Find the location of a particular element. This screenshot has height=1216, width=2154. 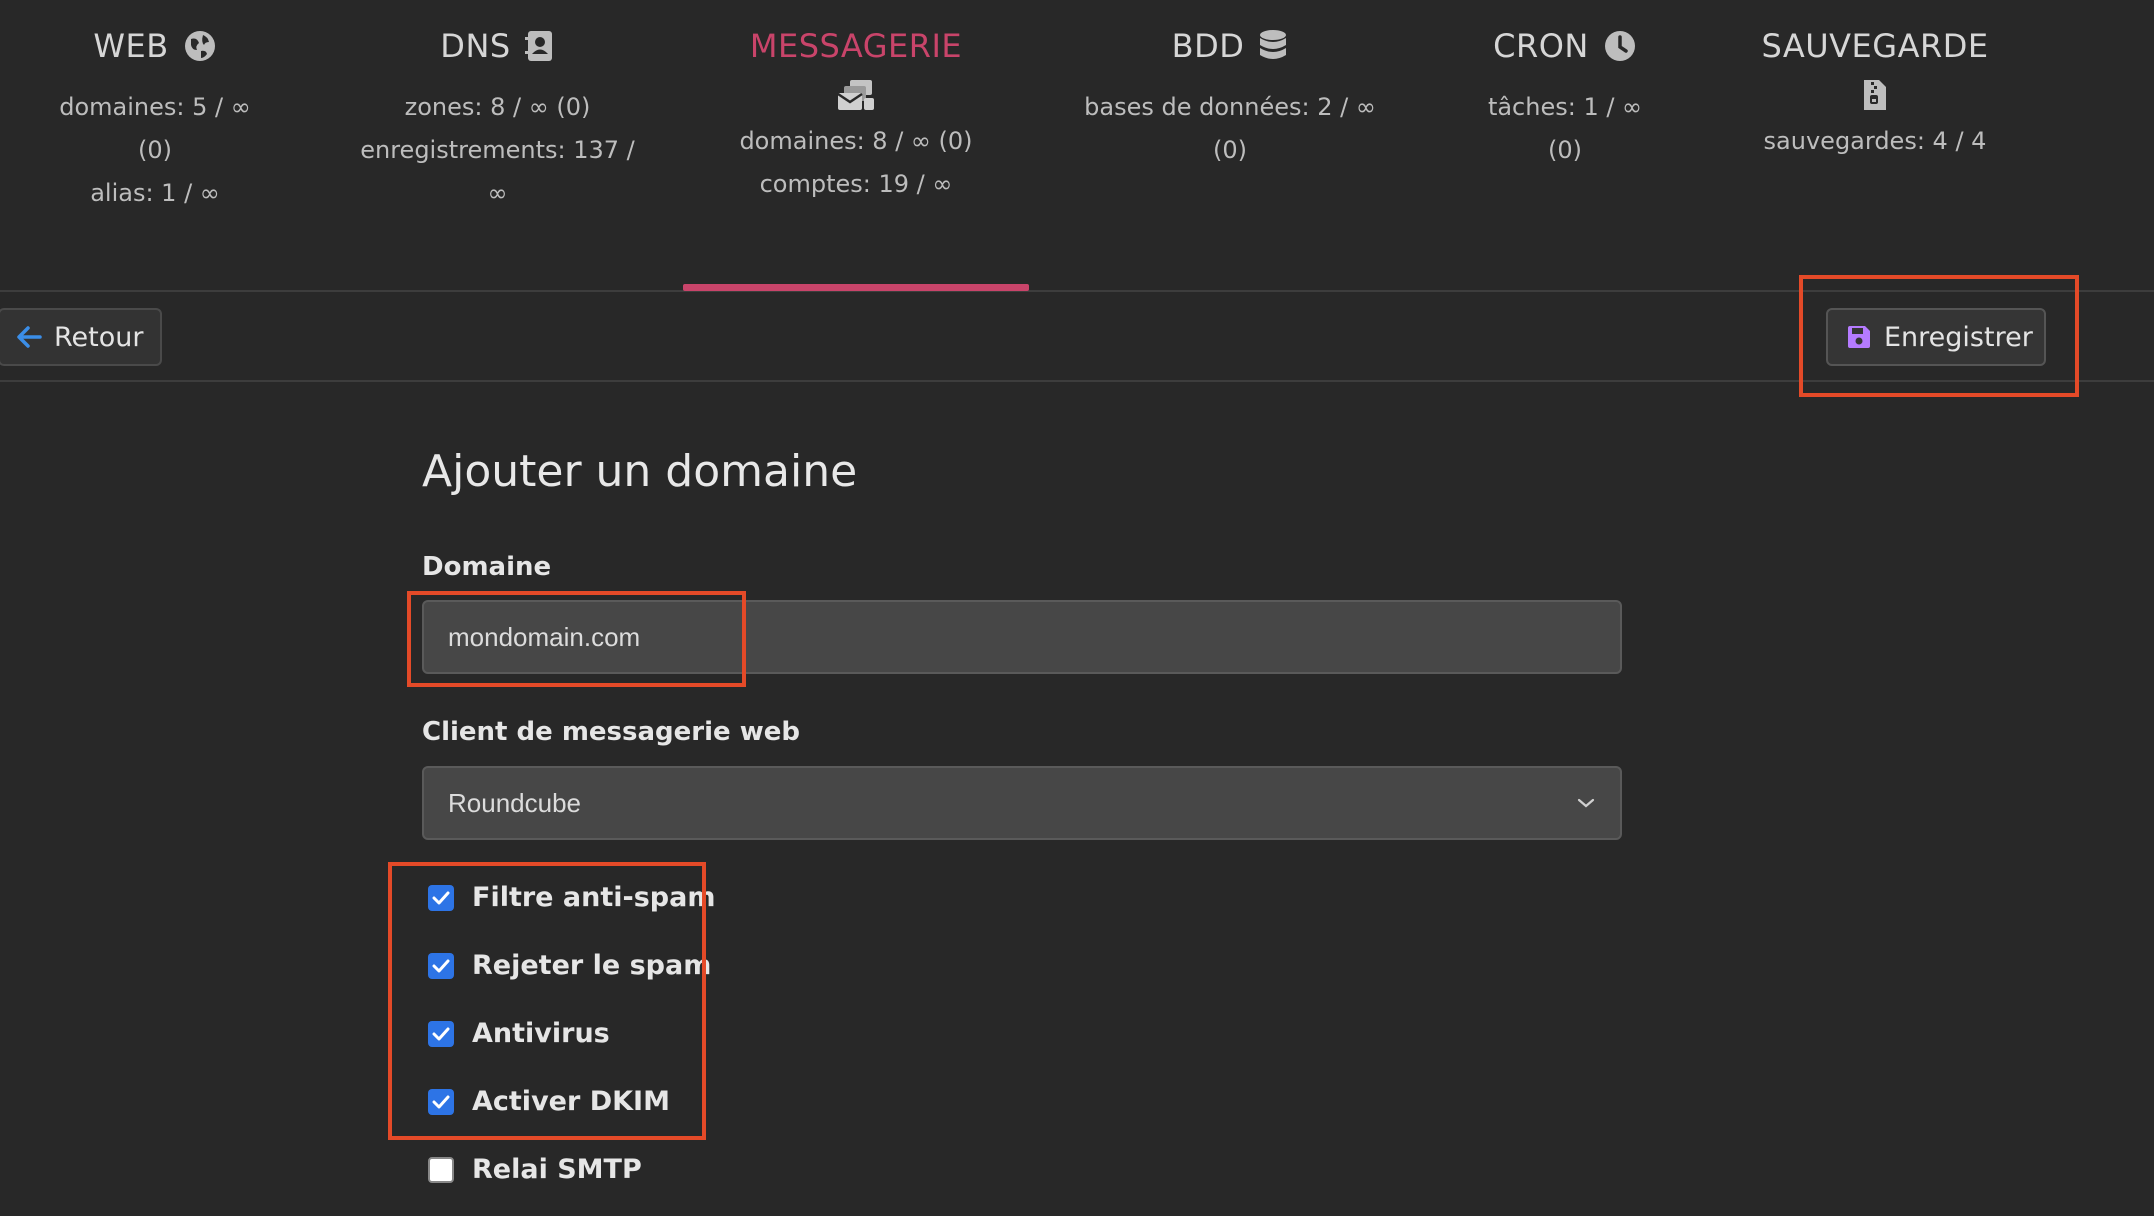

smtp-relay-checkbox: Relai SMTP is located at coordinates (535, 1169).